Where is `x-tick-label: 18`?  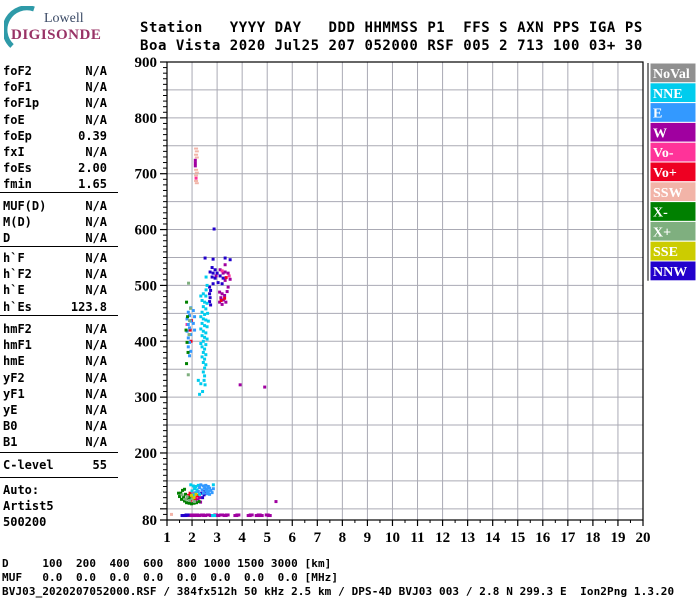
x-tick-label: 18 is located at coordinates (592, 538).